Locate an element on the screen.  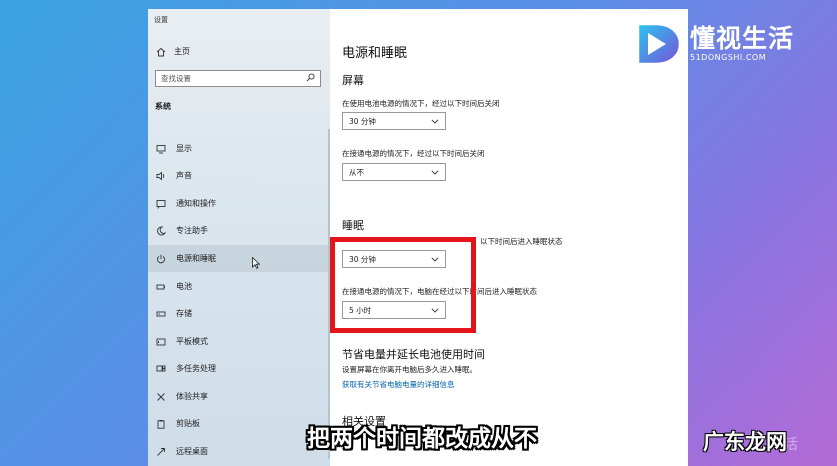
window-title: 设置 is located at coordinates (161, 20).